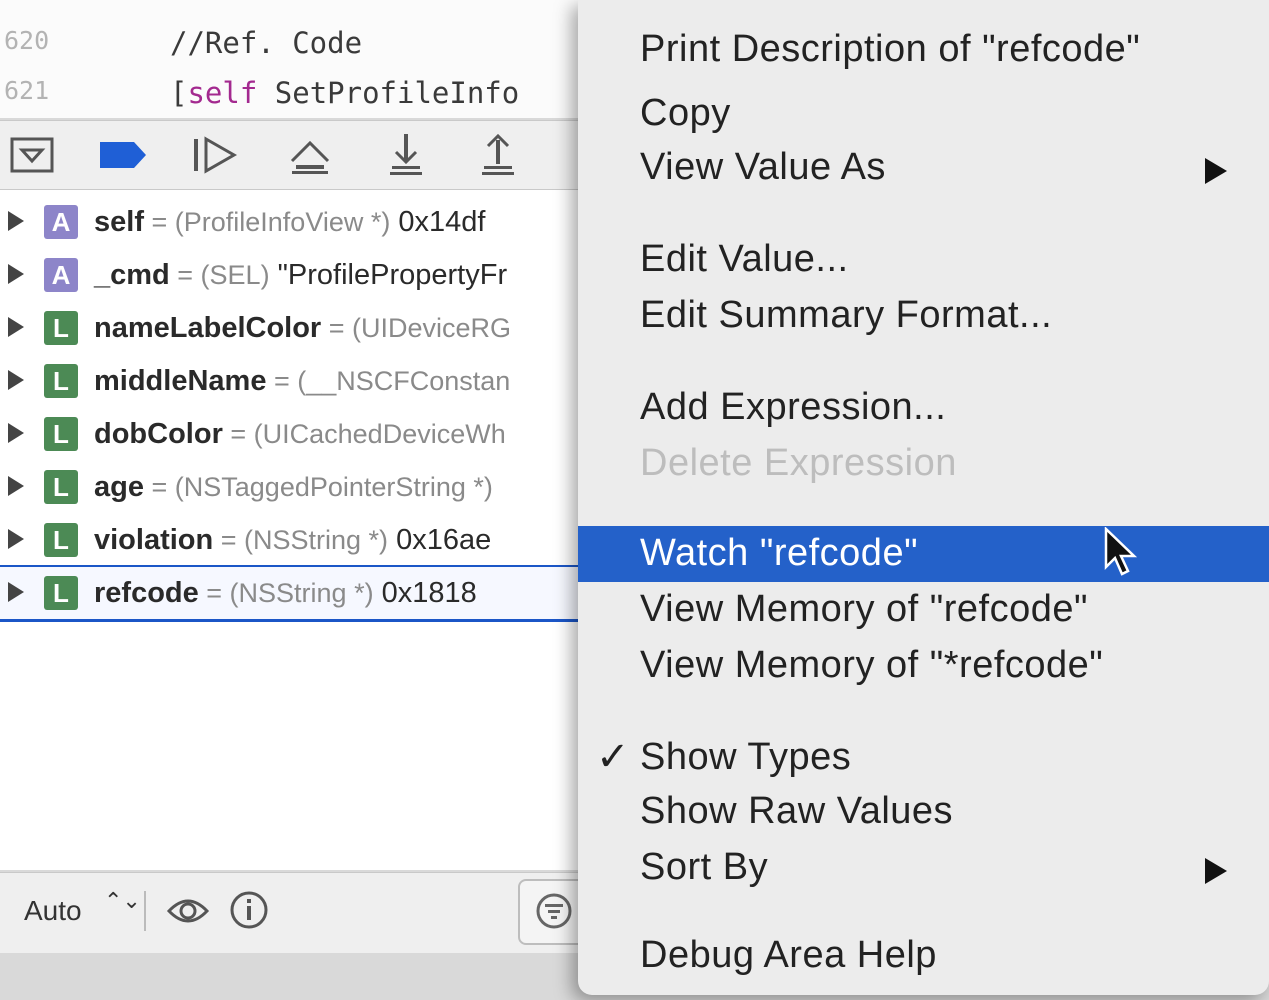 Image resolution: width=1269 pixels, height=1000 pixels. Describe the element at coordinates (613, 757) in the screenshot. I see `checkmark-icon: ✓` at that location.